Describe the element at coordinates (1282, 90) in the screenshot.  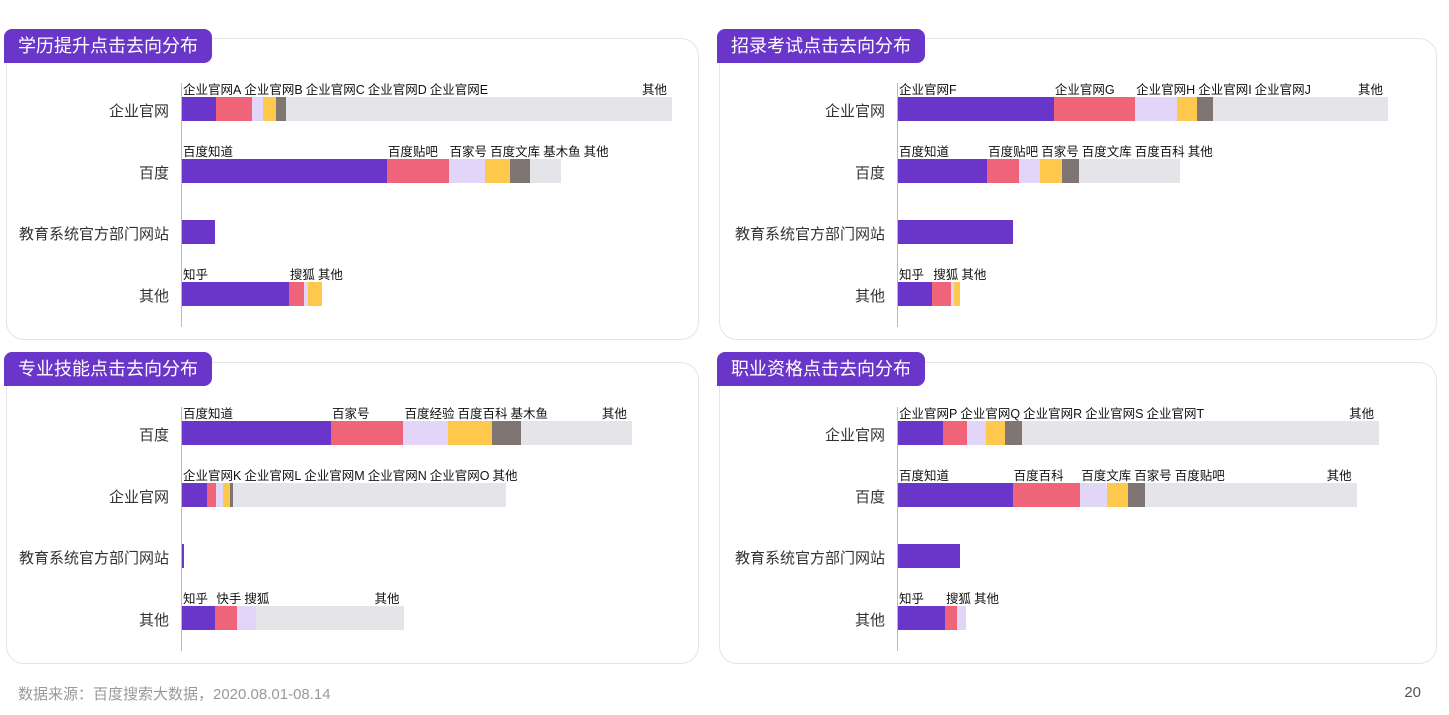
I see `segment-label: 企业官网J` at that location.